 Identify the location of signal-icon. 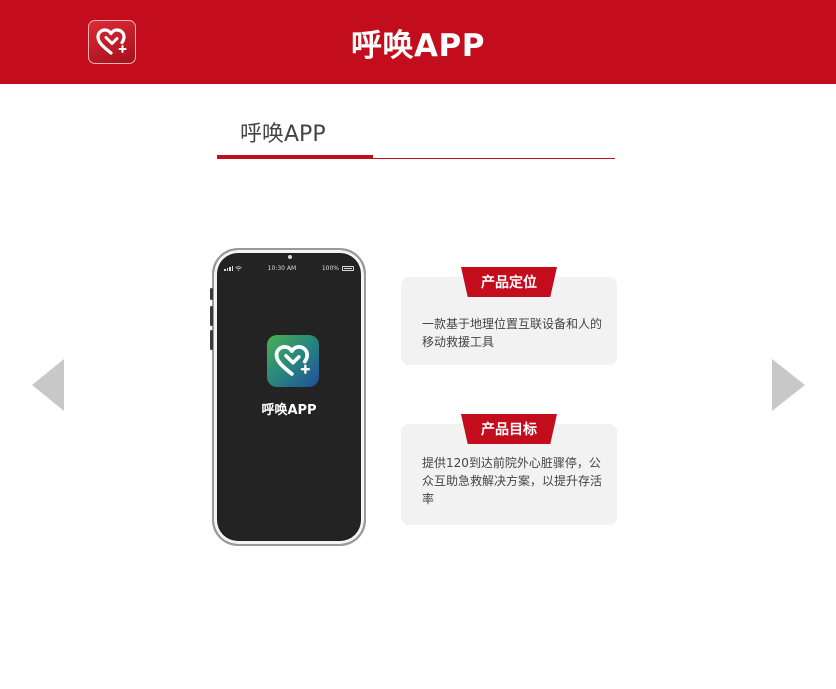
(228, 268).